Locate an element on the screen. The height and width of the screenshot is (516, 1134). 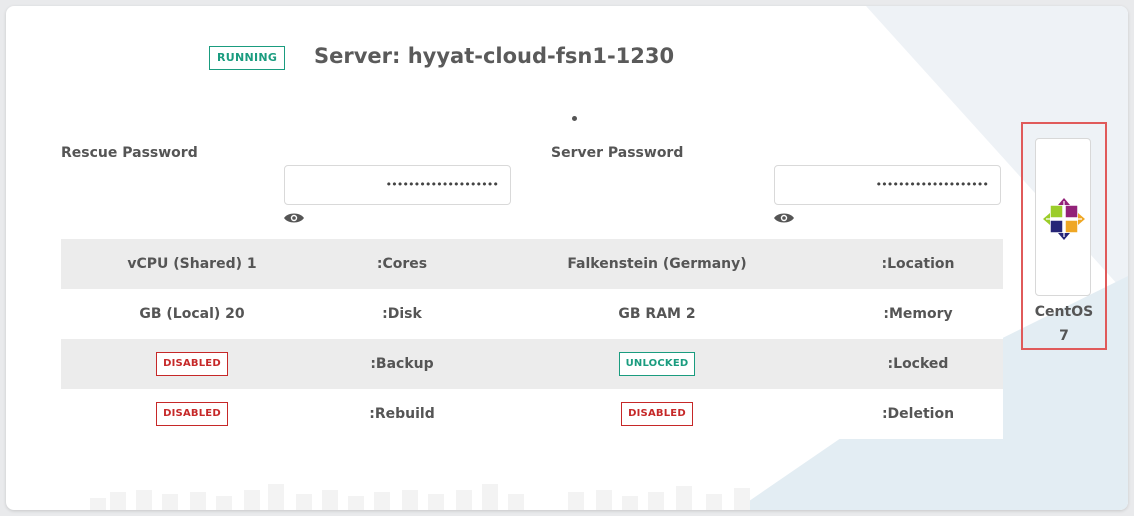
backup-status-badge: DISABLED is located at coordinates (192, 364).